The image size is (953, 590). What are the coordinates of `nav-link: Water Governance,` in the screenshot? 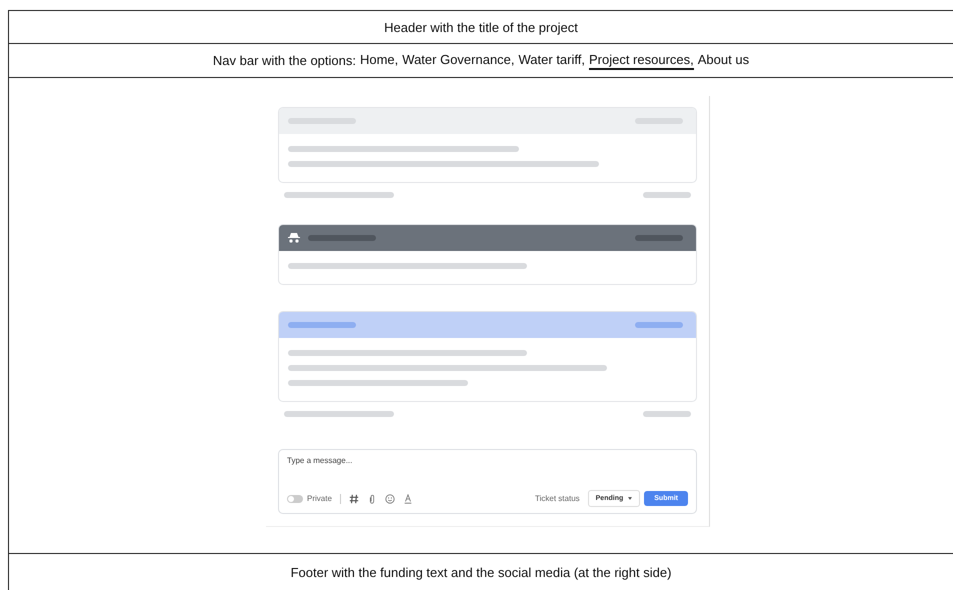 It's located at (458, 61).